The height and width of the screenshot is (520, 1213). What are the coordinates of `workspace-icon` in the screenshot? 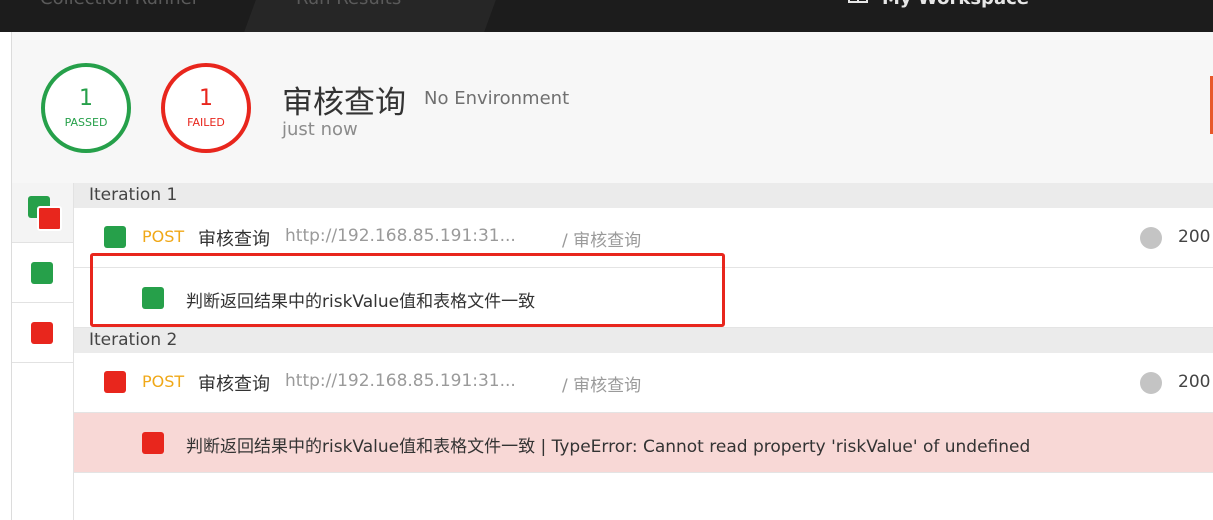 It's located at (858, 1).